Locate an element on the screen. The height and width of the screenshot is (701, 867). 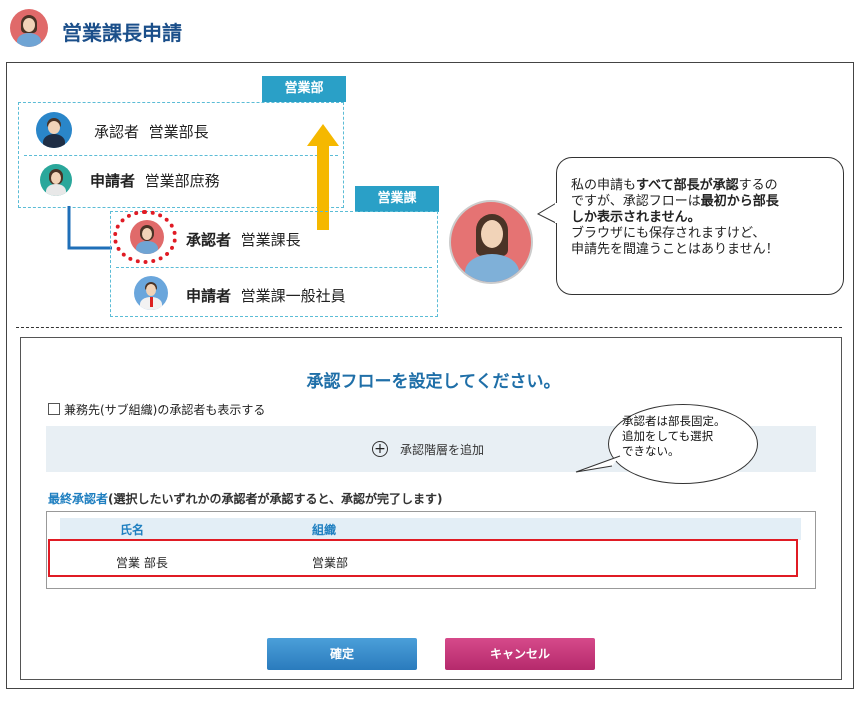
callout-tail is located at coordinates (598, 464).